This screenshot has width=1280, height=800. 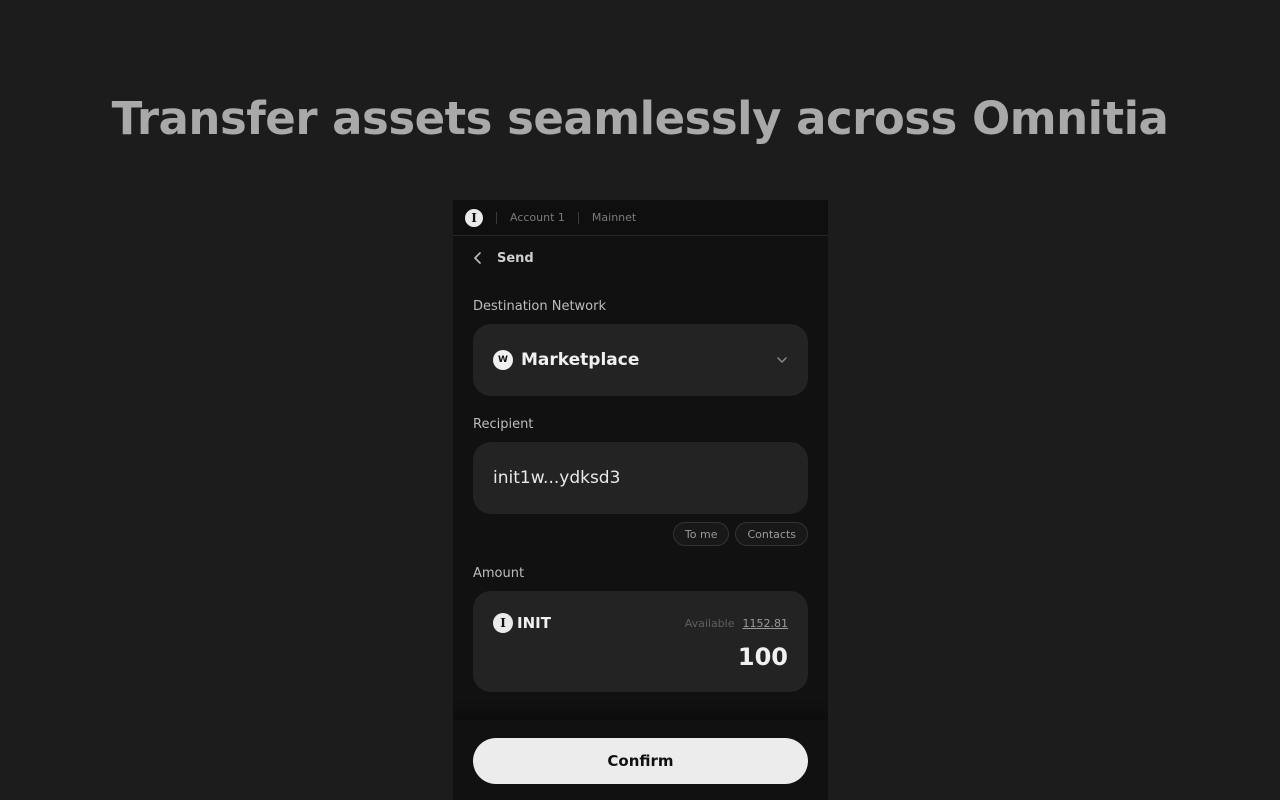 I want to click on chevron-down-icon, so click(x=782, y=360).